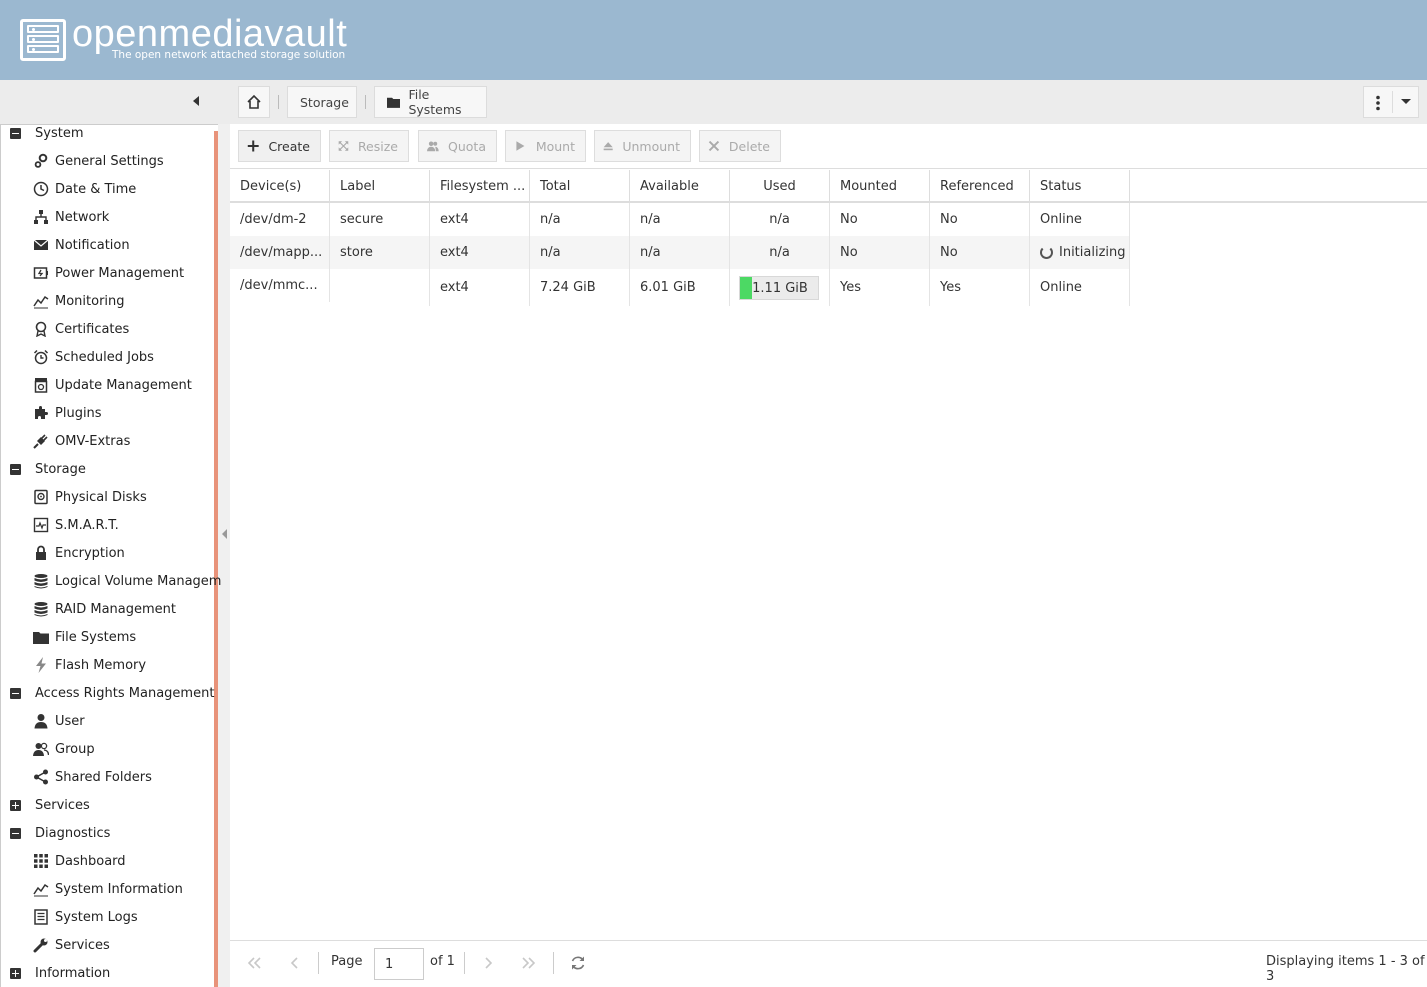 Image resolution: width=1427 pixels, height=987 pixels. Describe the element at coordinates (1080, 287) in the screenshot. I see `cell-status: Online` at that location.